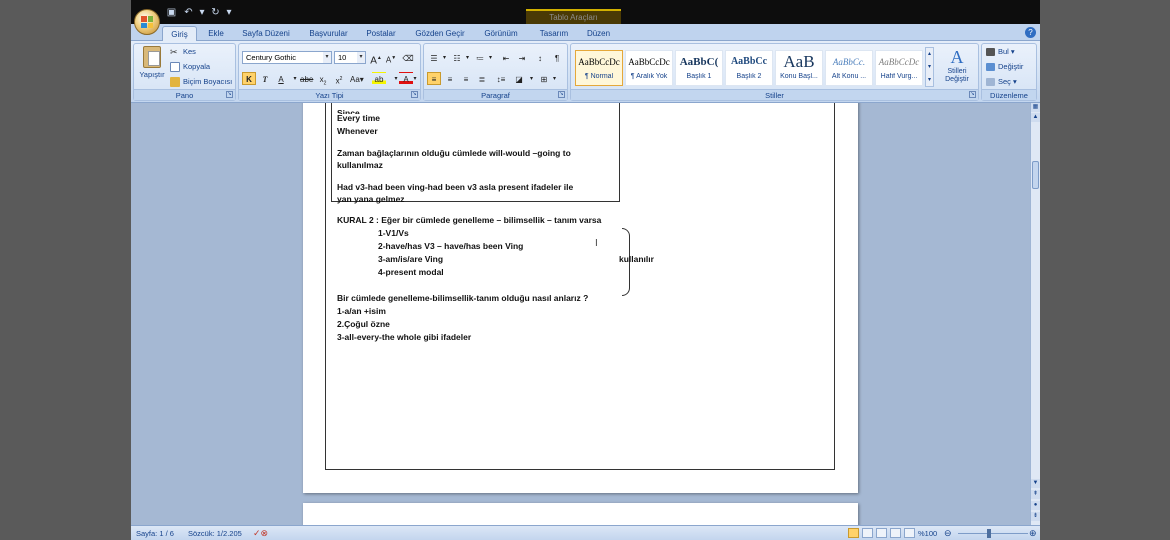 This screenshot has height=540, width=1170. What do you see at coordinates (599, 68) in the screenshot?
I see `style-normal: AaBbCcDc ¶ Normal` at bounding box center [599, 68].